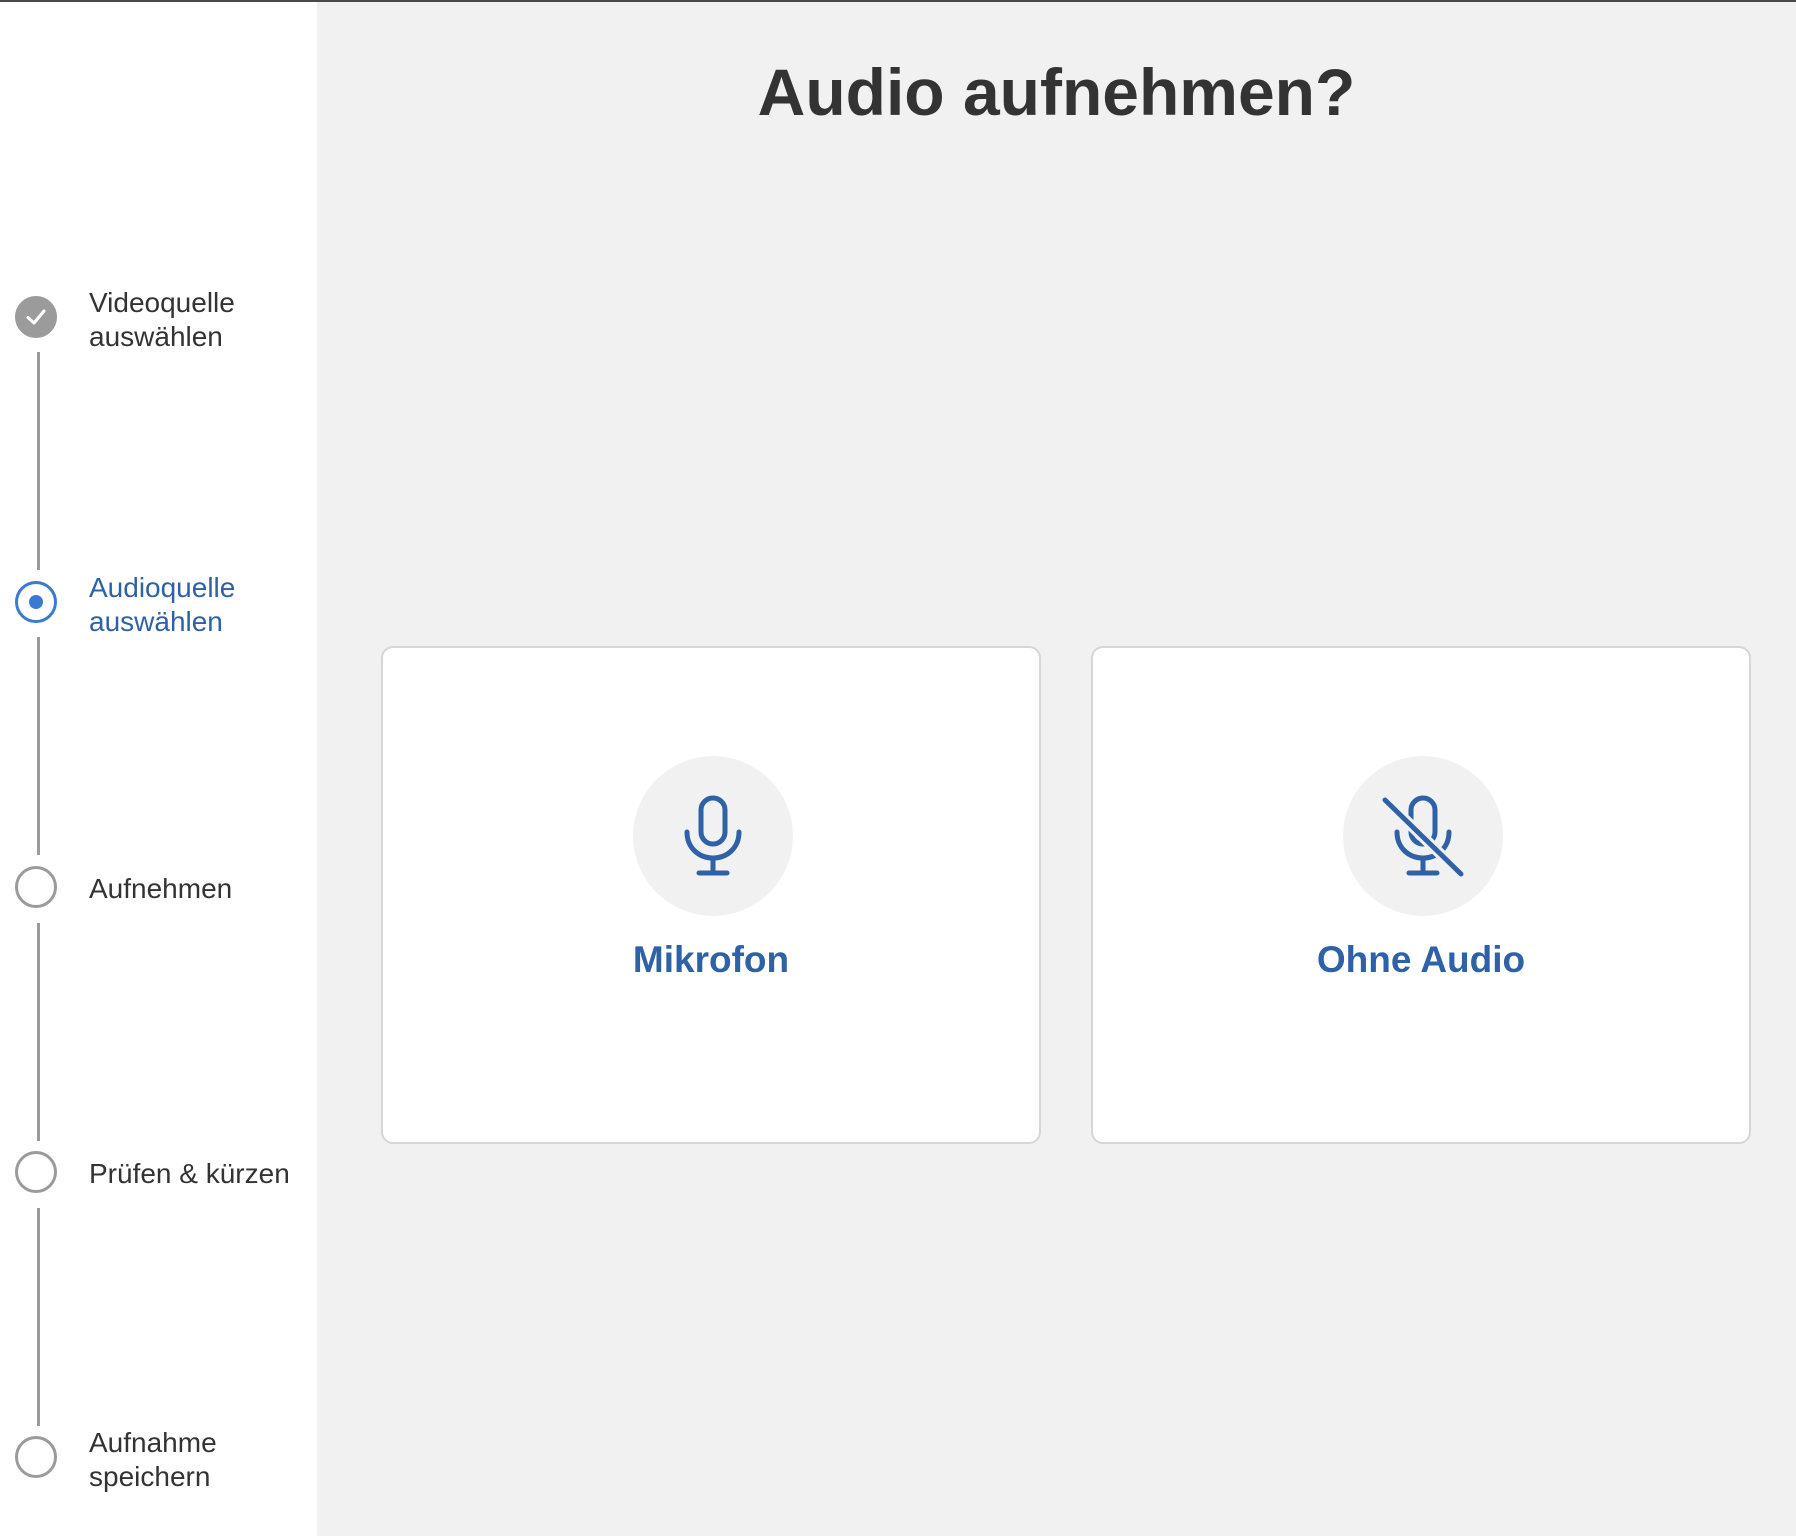  What do you see at coordinates (711, 959) in the screenshot?
I see `option-label: Mikrofon` at bounding box center [711, 959].